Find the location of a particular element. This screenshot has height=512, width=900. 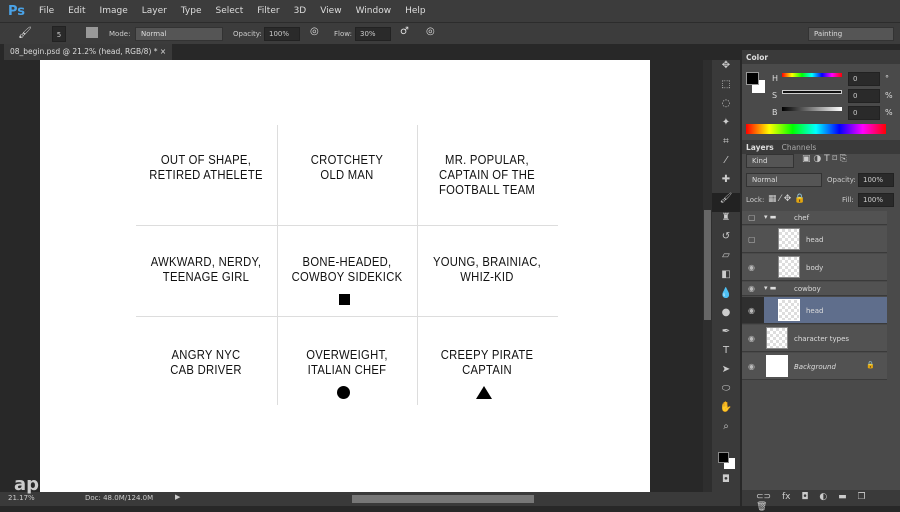

menu-help: Help is located at coordinates (415, 11).